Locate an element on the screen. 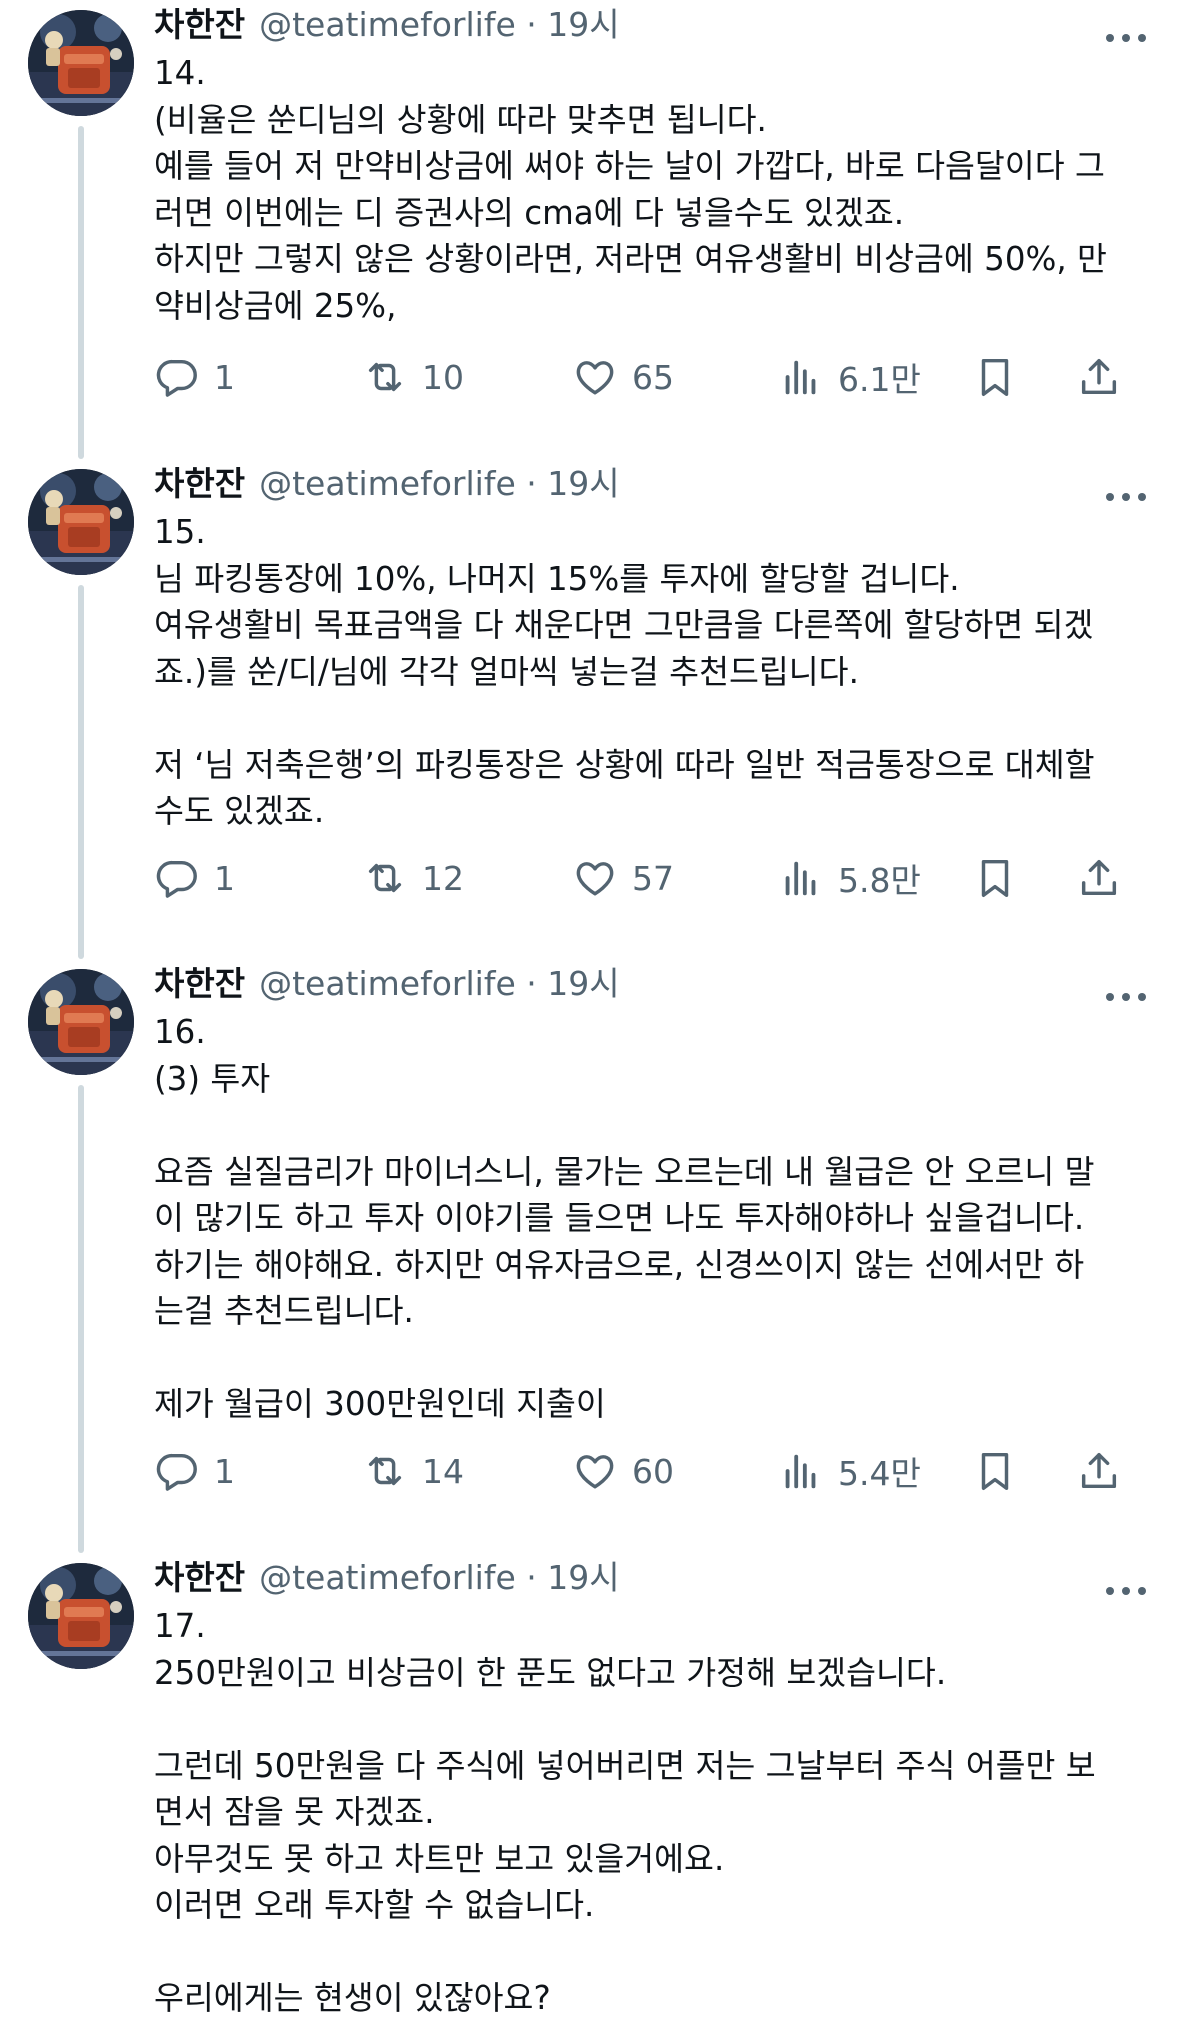 This screenshot has width=1179, height=2022. views-count: 6.1만 is located at coordinates (879, 379).